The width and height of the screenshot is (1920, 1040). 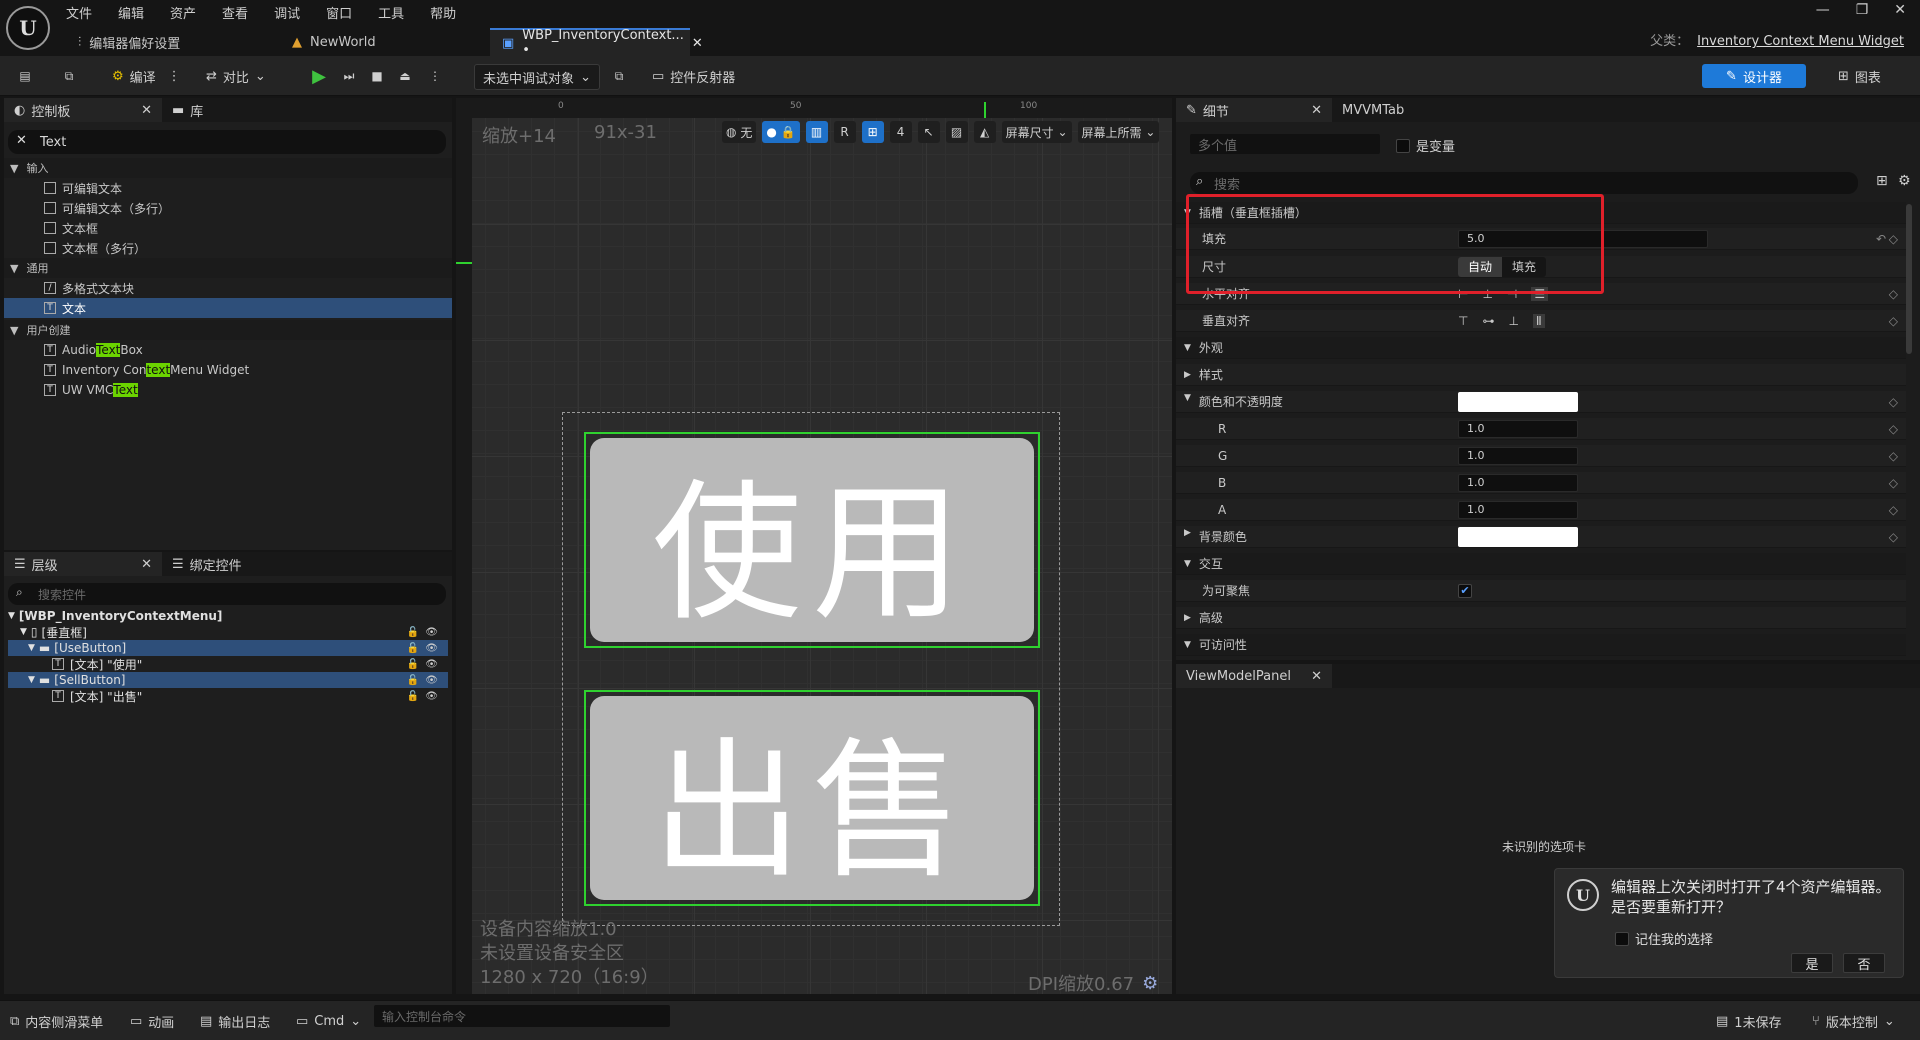 What do you see at coordinates (1754, 76) in the screenshot?
I see `designer-mode-button: ✎ 设计器` at bounding box center [1754, 76].